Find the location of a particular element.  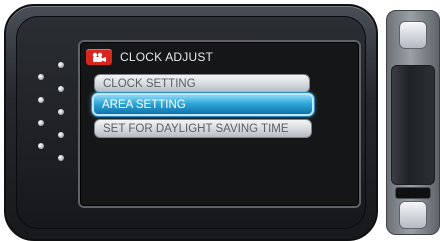

menu-item-area-setting: AREA SETTING is located at coordinates (203, 104).